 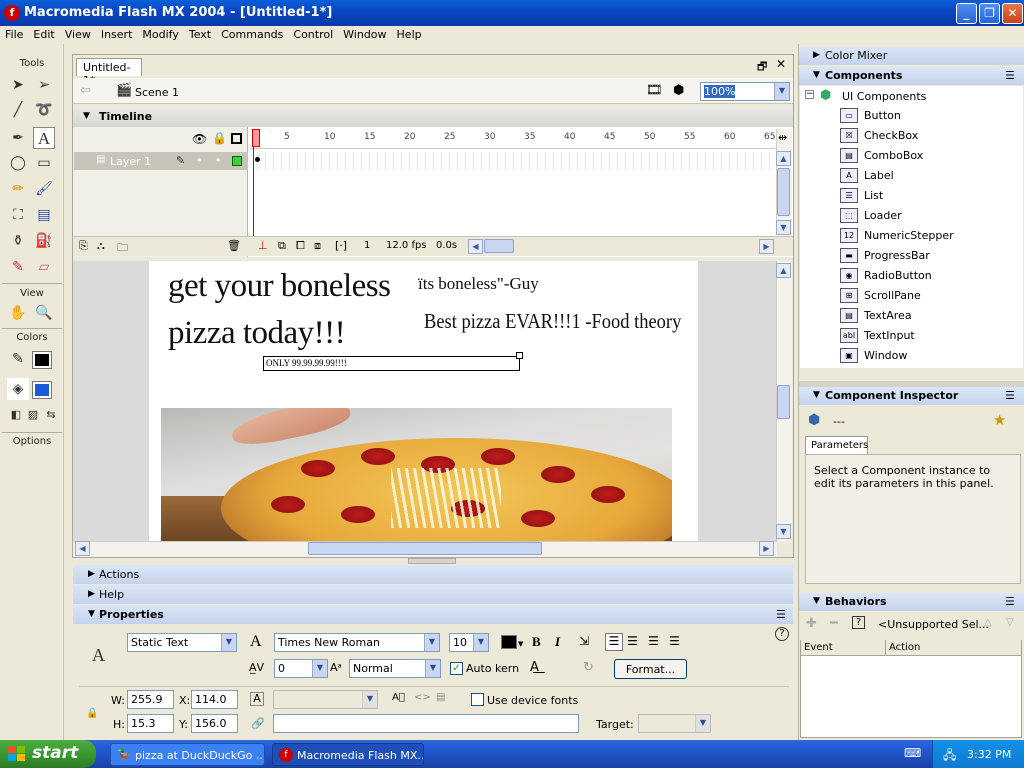 What do you see at coordinates (83, 246) in the screenshot?
I see `insert-layer-icon: ⎘` at bounding box center [83, 246].